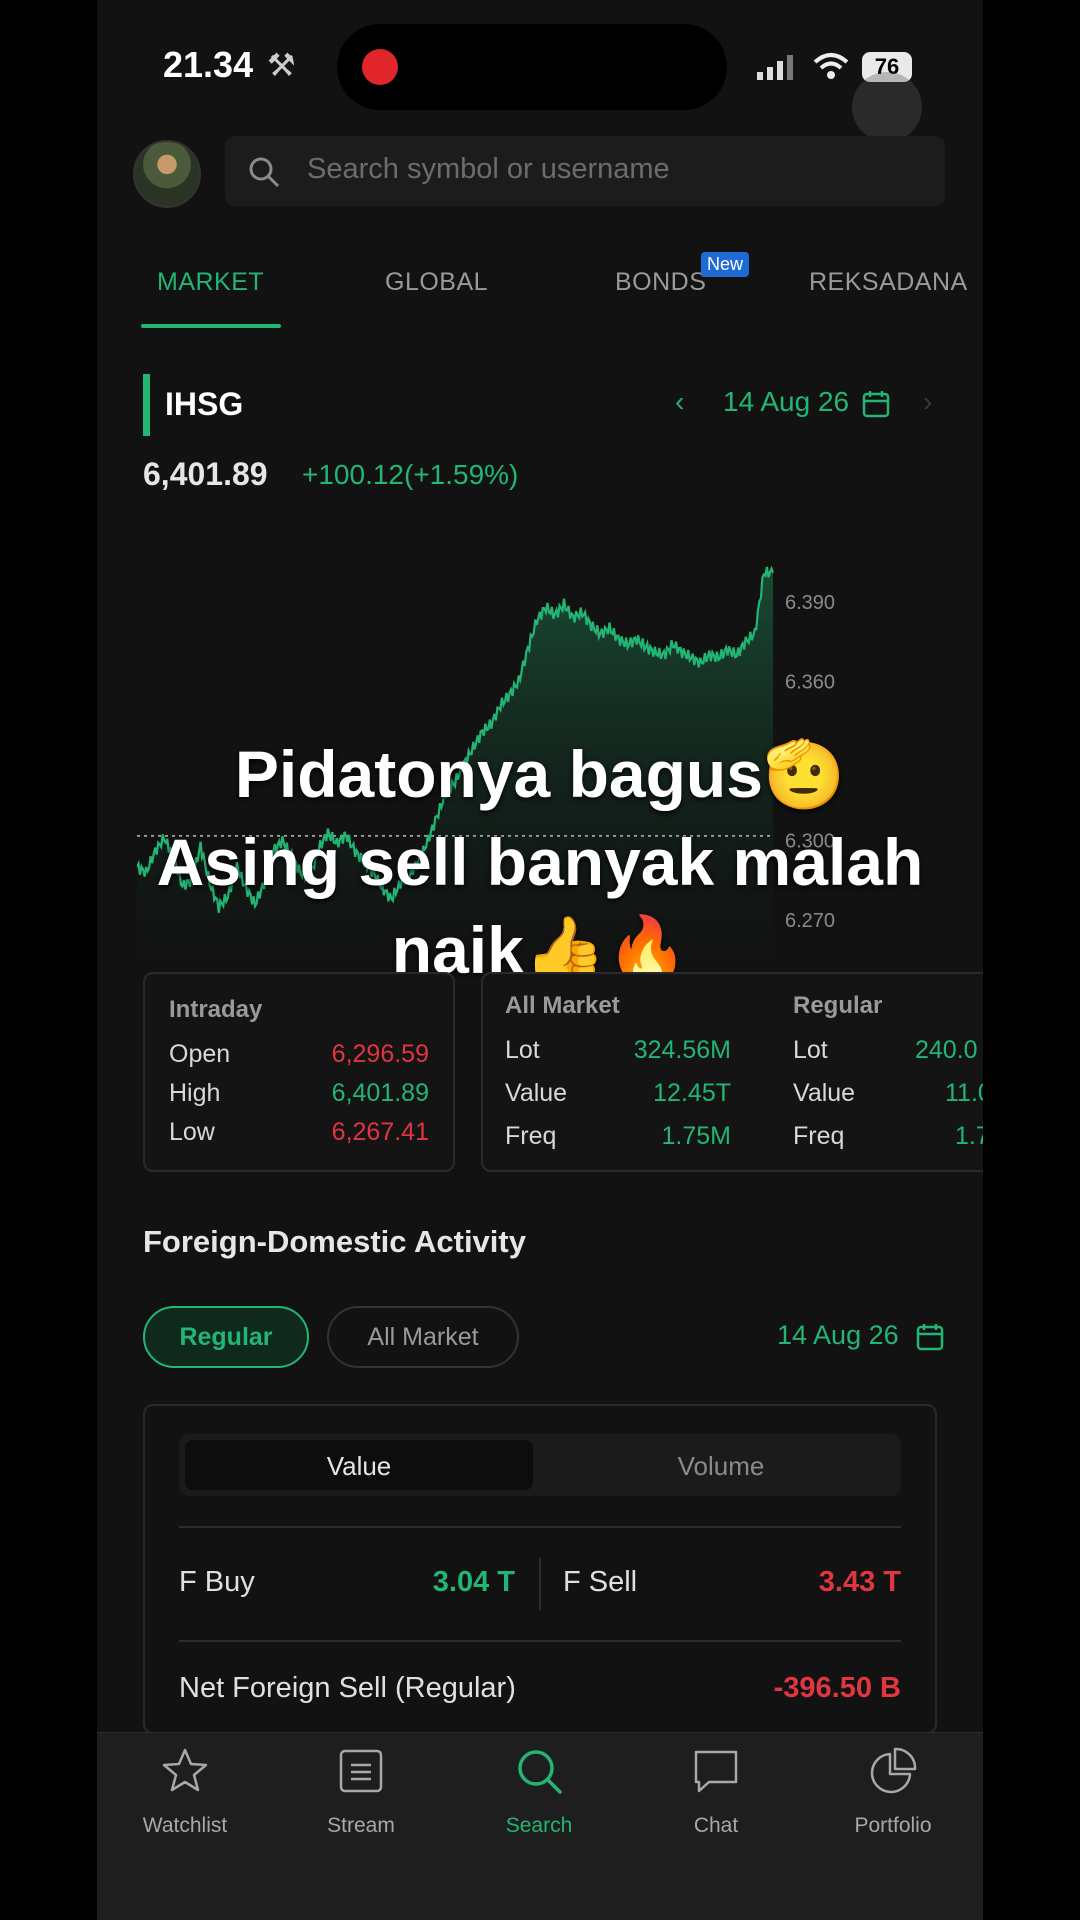 The width and height of the screenshot is (1080, 1920). Describe the element at coordinates (819, 1136) in the screenshot. I see `regular-freq-label: Freq` at that location.